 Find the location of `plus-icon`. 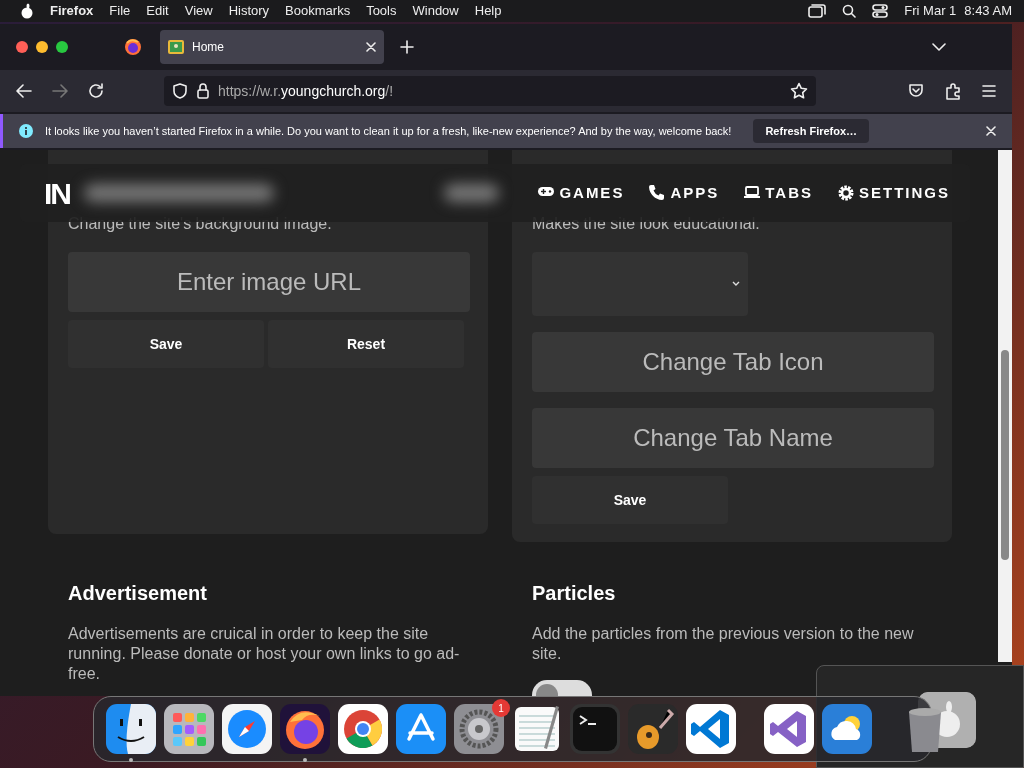

plus-icon is located at coordinates (407, 47).